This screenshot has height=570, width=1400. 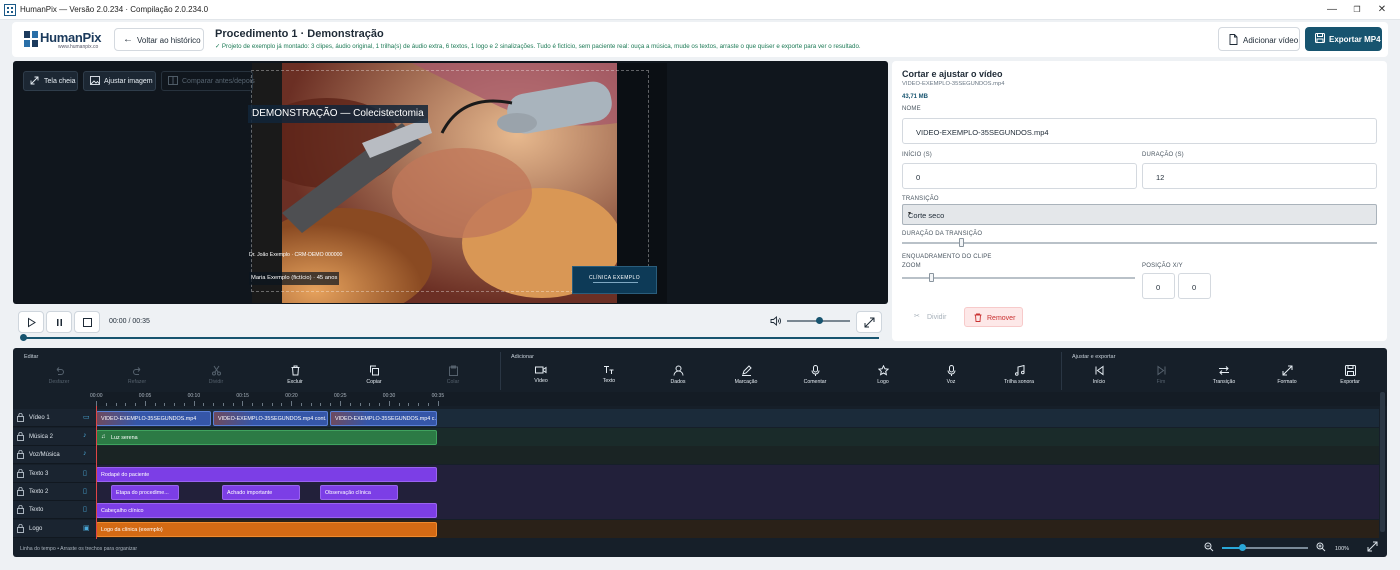 I want to click on set-end-tool: Fim, so click(x=1161, y=377).